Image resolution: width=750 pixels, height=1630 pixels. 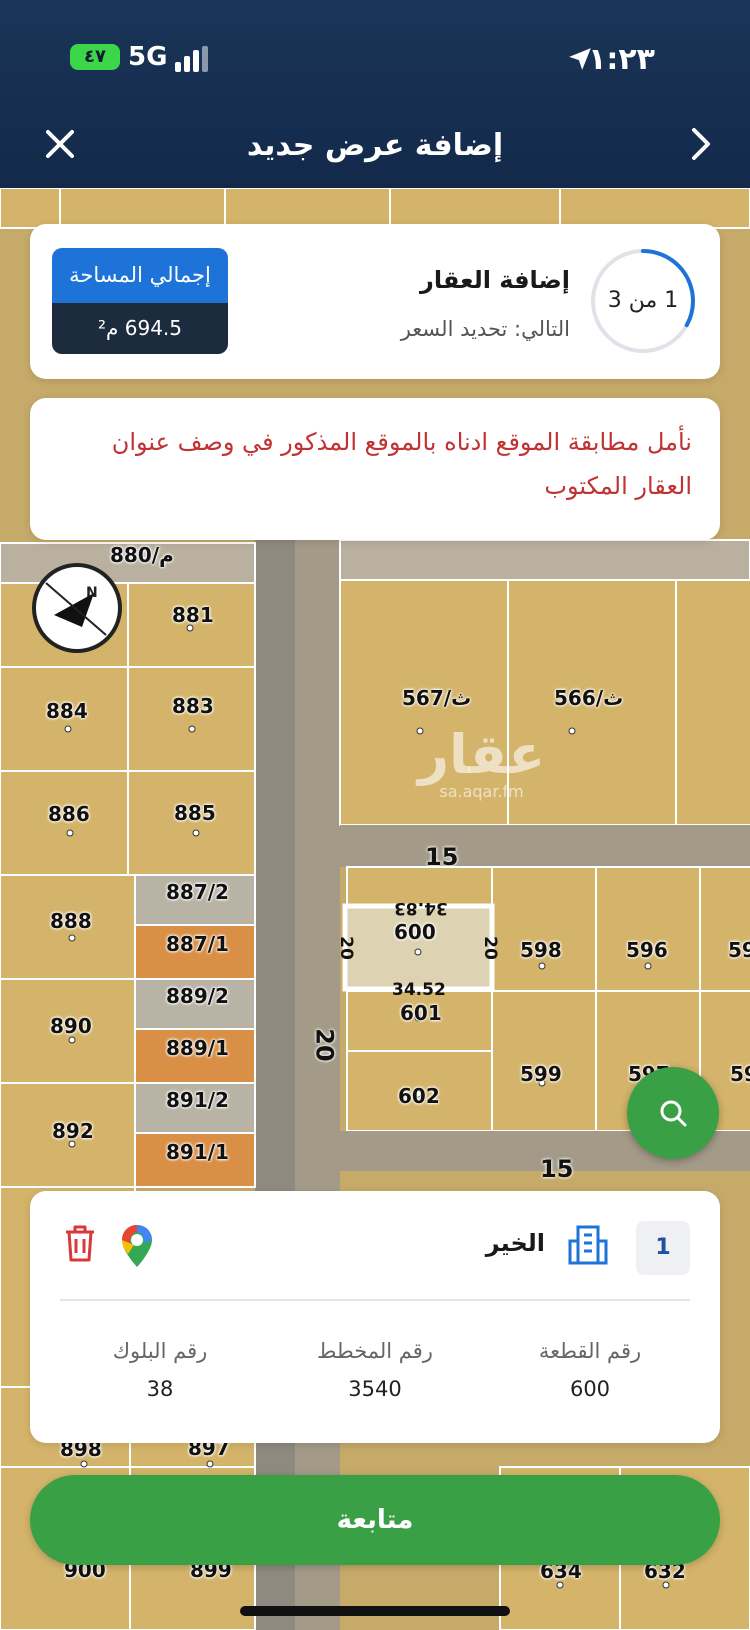 I want to click on watermark: عقار sa.aqar.fm, so click(x=482, y=762).